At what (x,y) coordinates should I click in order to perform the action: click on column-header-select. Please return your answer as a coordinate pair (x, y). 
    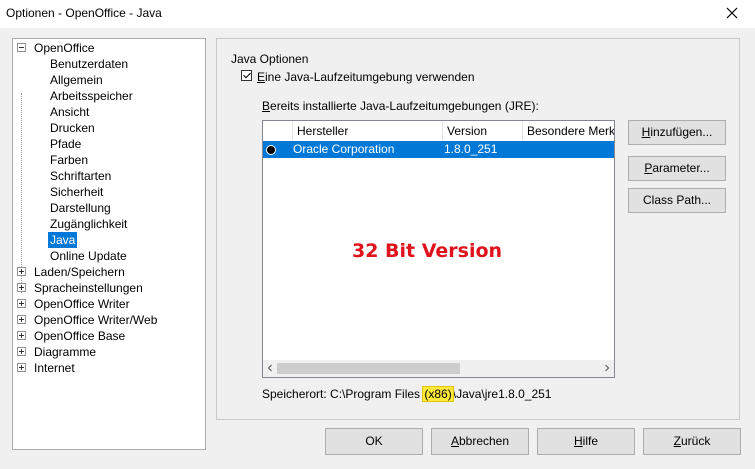
    Looking at the image, I should click on (278, 131).